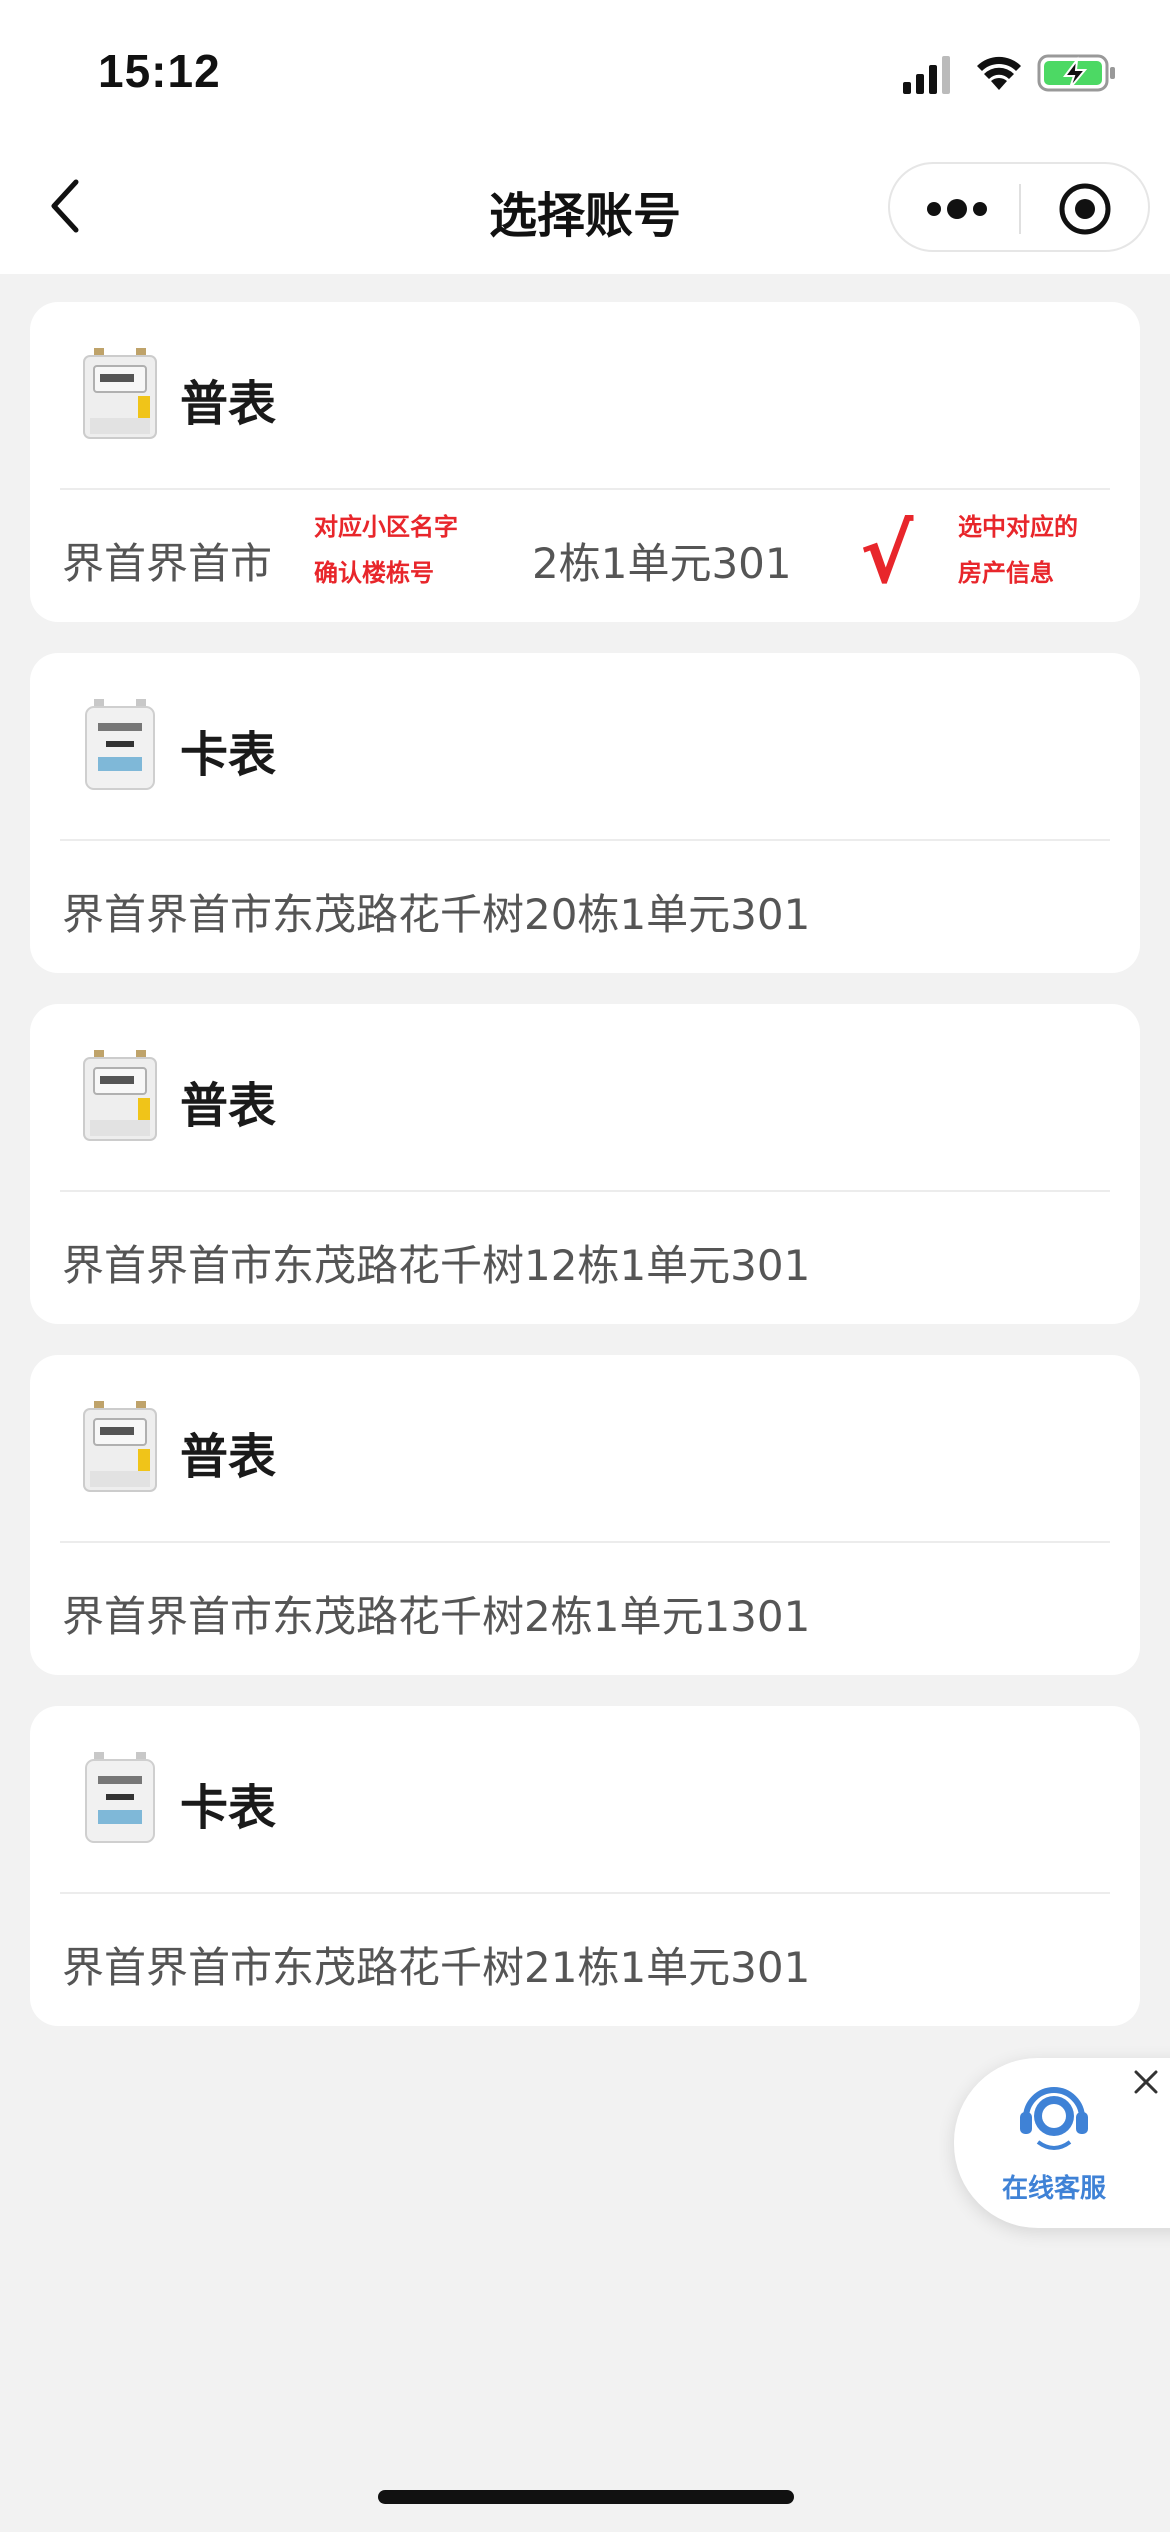 Image resolution: width=1170 pixels, height=2532 pixels. I want to click on selected-check-mark: √, so click(887, 554).